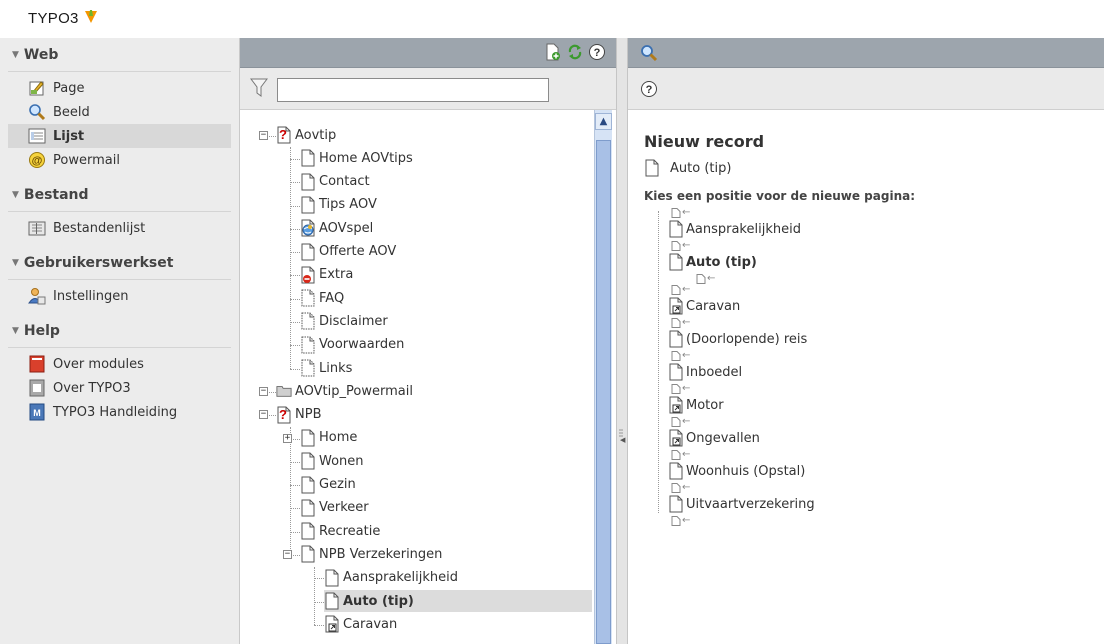 The image size is (1104, 644). Describe the element at coordinates (603, 121) in the screenshot. I see `scroll-up-button: ▲` at that location.